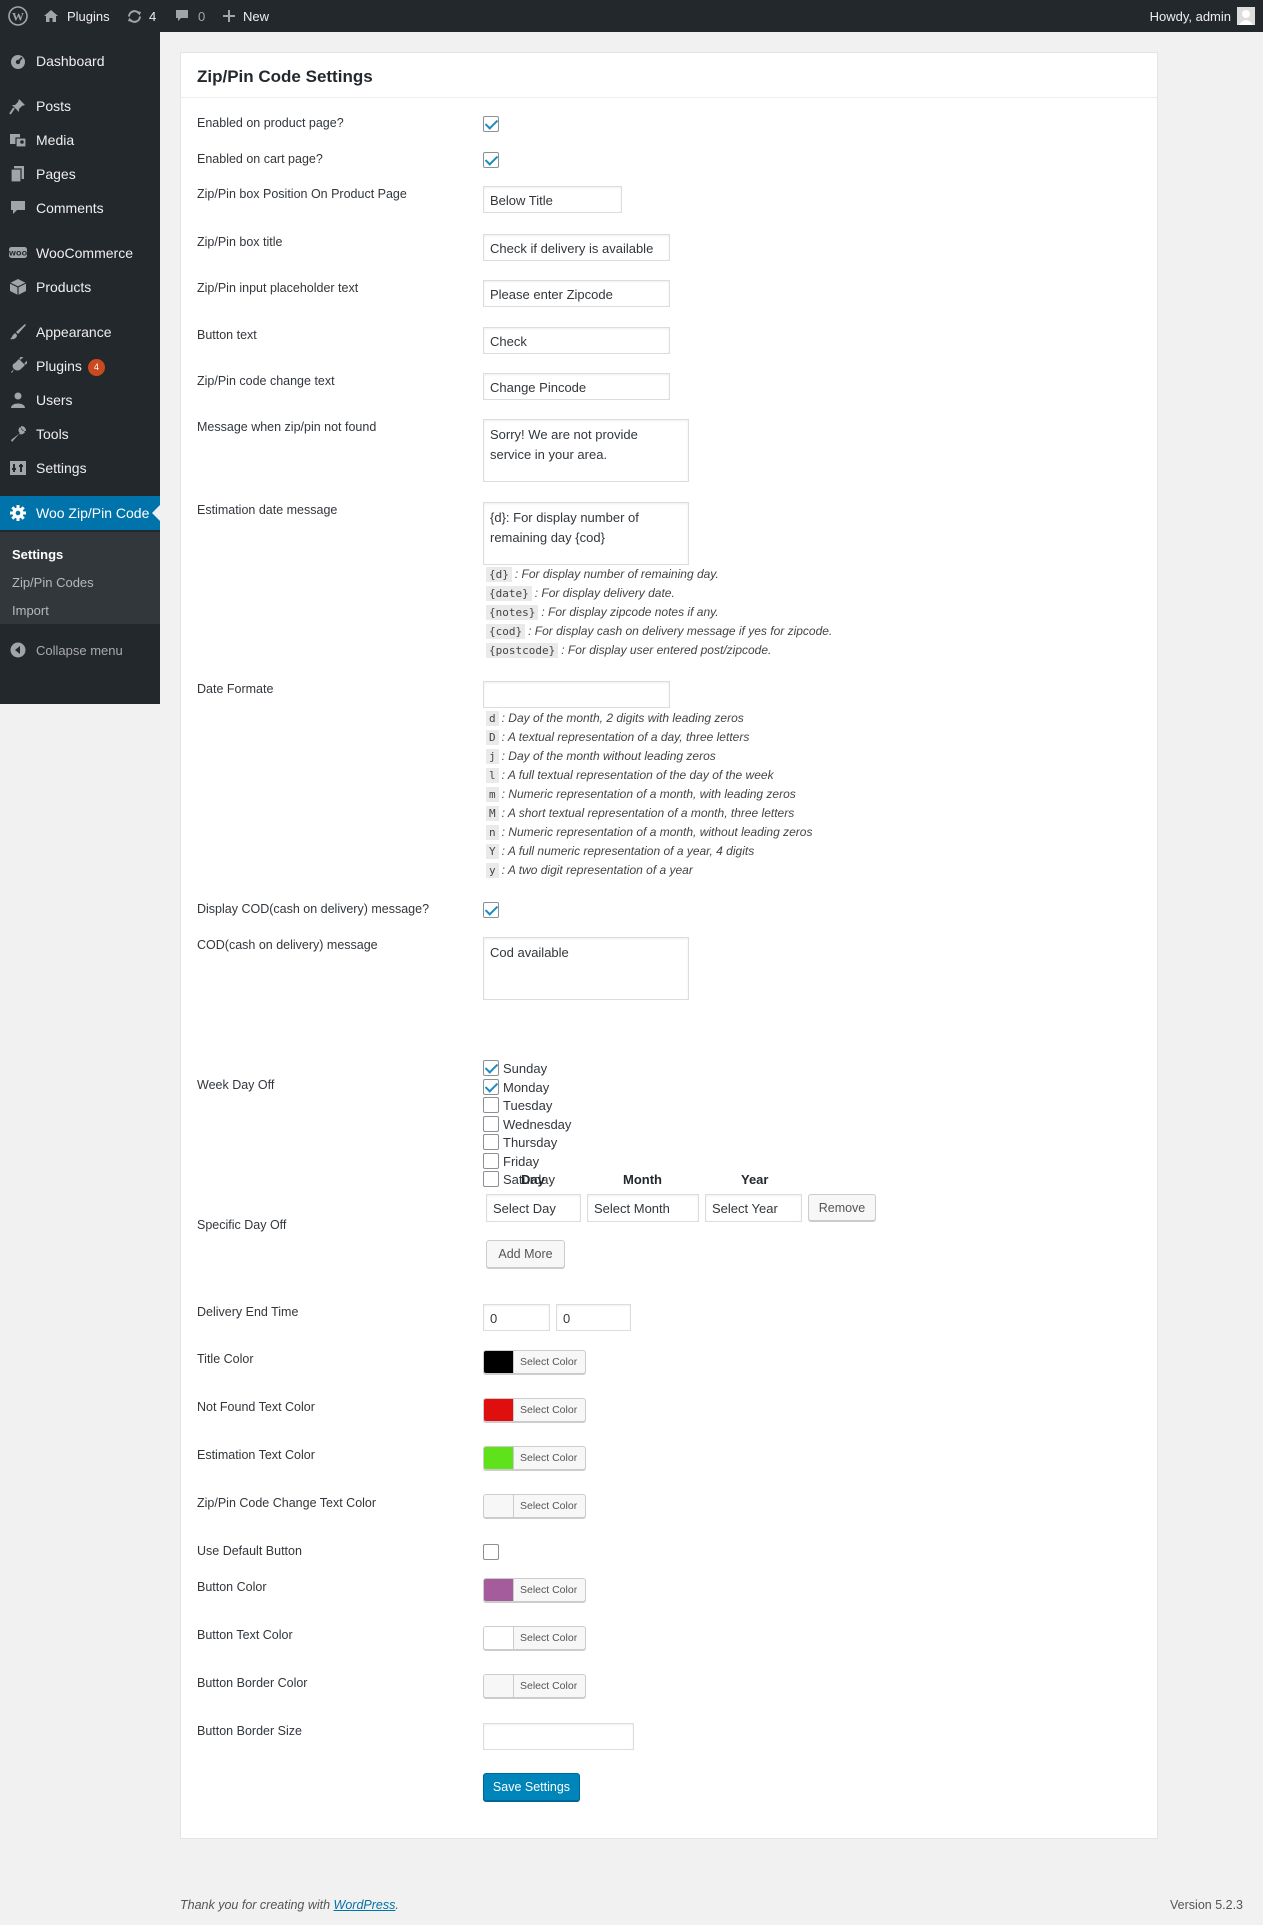 The image size is (1263, 1925). I want to click on border-size-label: Button Border Size, so click(249, 1731).